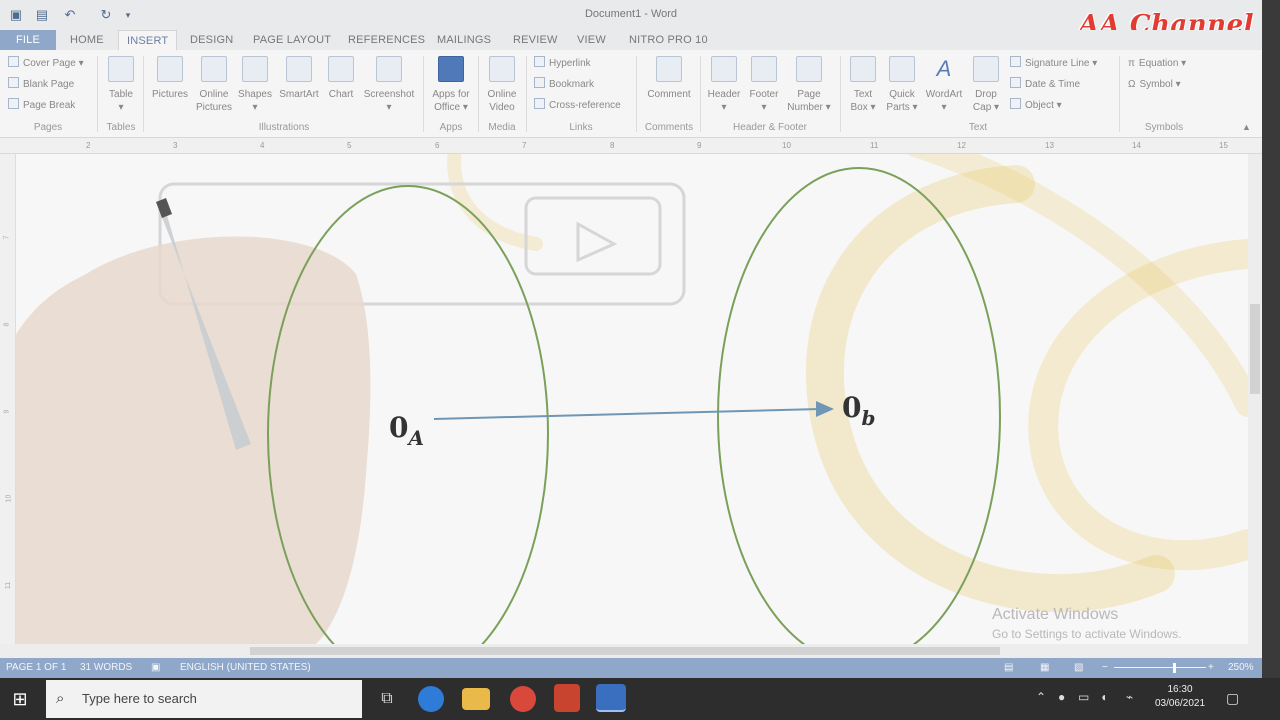  Describe the element at coordinates (387, 699) in the screenshot. I see `task-view-icon: ⧉` at that location.